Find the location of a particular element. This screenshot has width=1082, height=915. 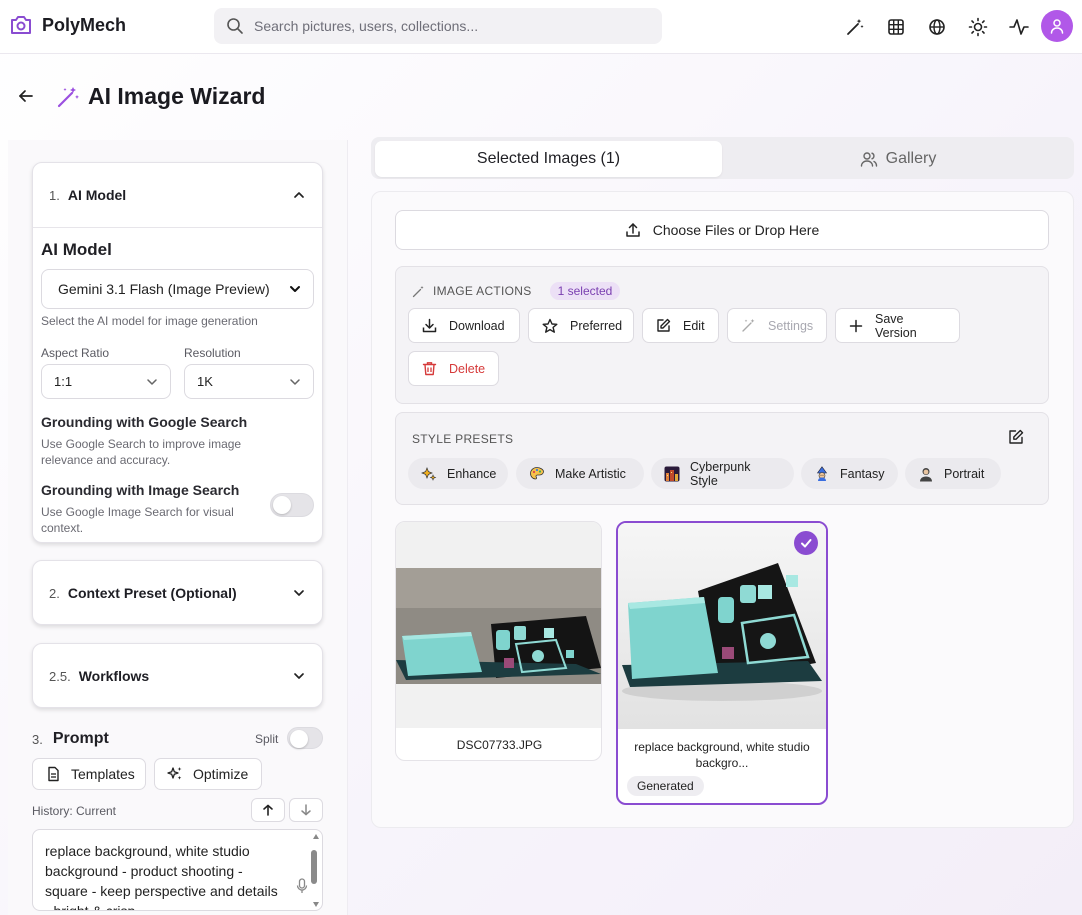

generated-badge: Generated is located at coordinates (665, 786).